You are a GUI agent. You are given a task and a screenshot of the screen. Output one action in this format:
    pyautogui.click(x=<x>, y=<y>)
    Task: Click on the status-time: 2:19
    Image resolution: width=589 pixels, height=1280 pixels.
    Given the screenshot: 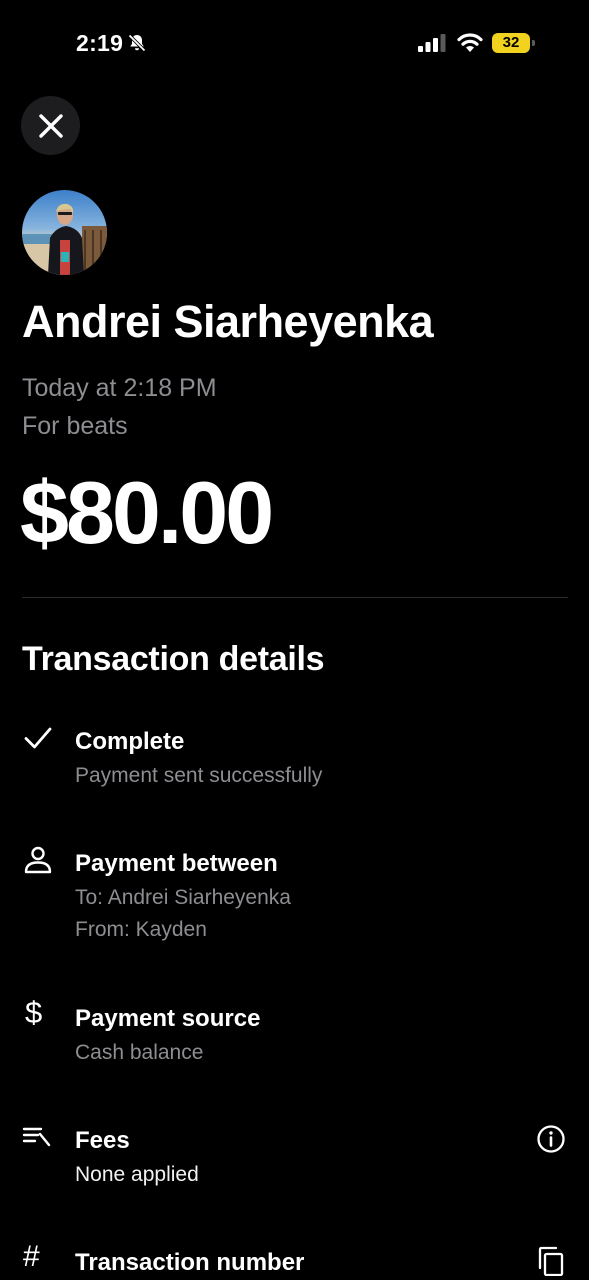 What is the action you would take?
    pyautogui.click(x=100, y=43)
    